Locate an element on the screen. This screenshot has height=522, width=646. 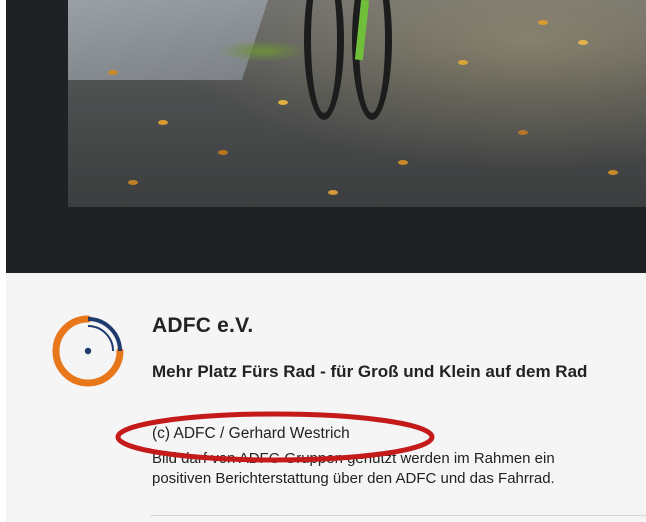
photo-grass is located at coordinates (263, 51).